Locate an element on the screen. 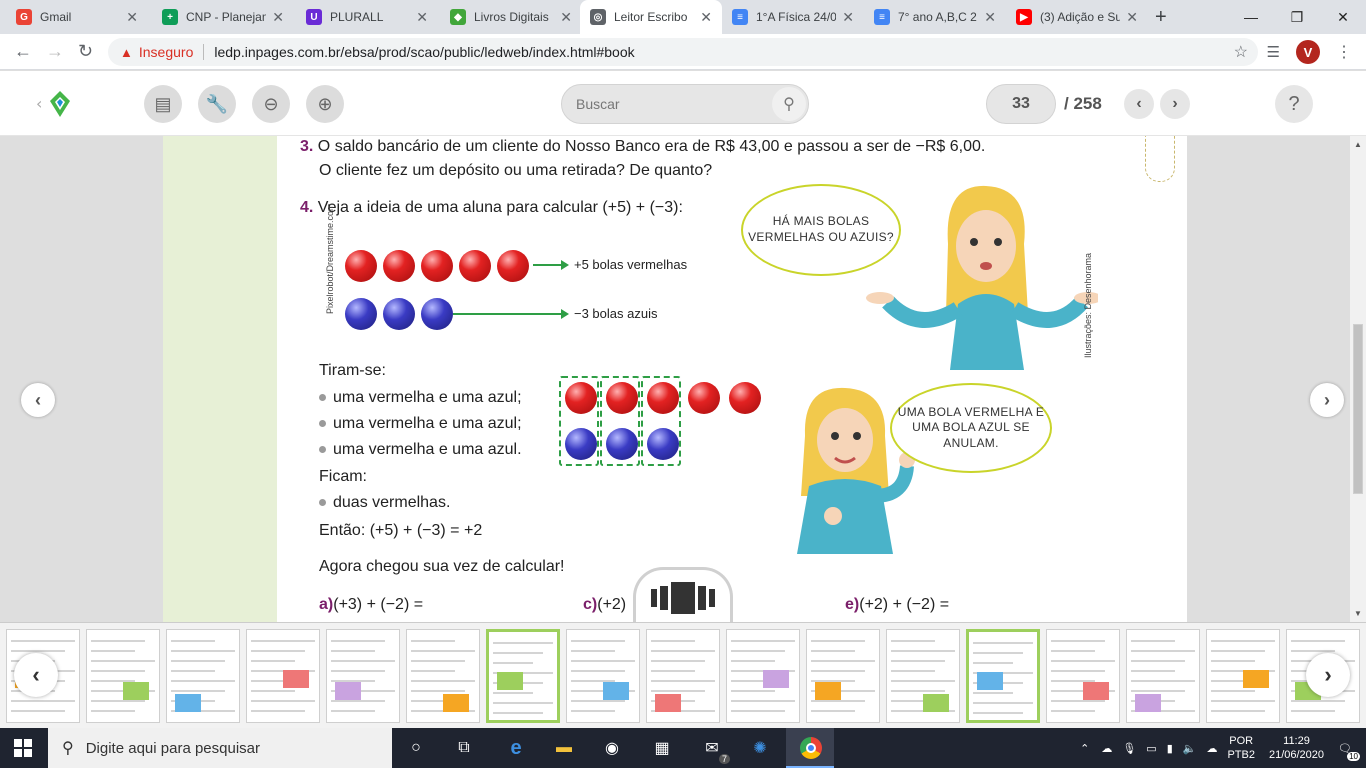 The width and height of the screenshot is (1366, 768). cortana-icon: ○ is located at coordinates (416, 748).